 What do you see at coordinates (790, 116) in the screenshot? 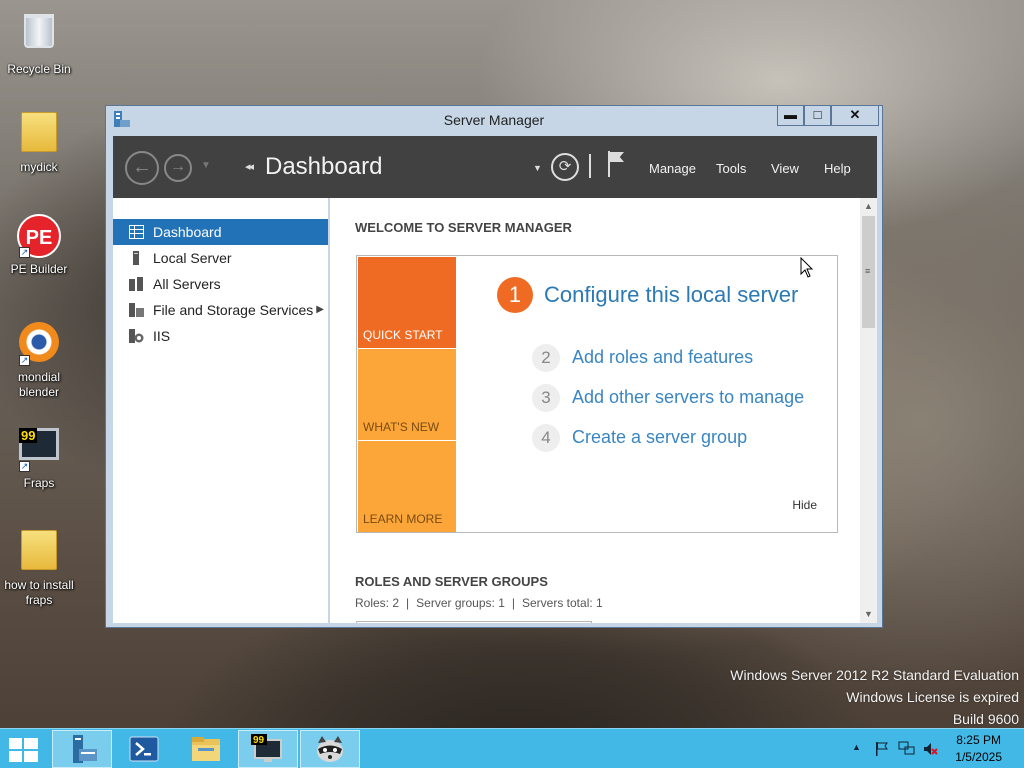
I see `minimize-button: ▬` at bounding box center [790, 116].